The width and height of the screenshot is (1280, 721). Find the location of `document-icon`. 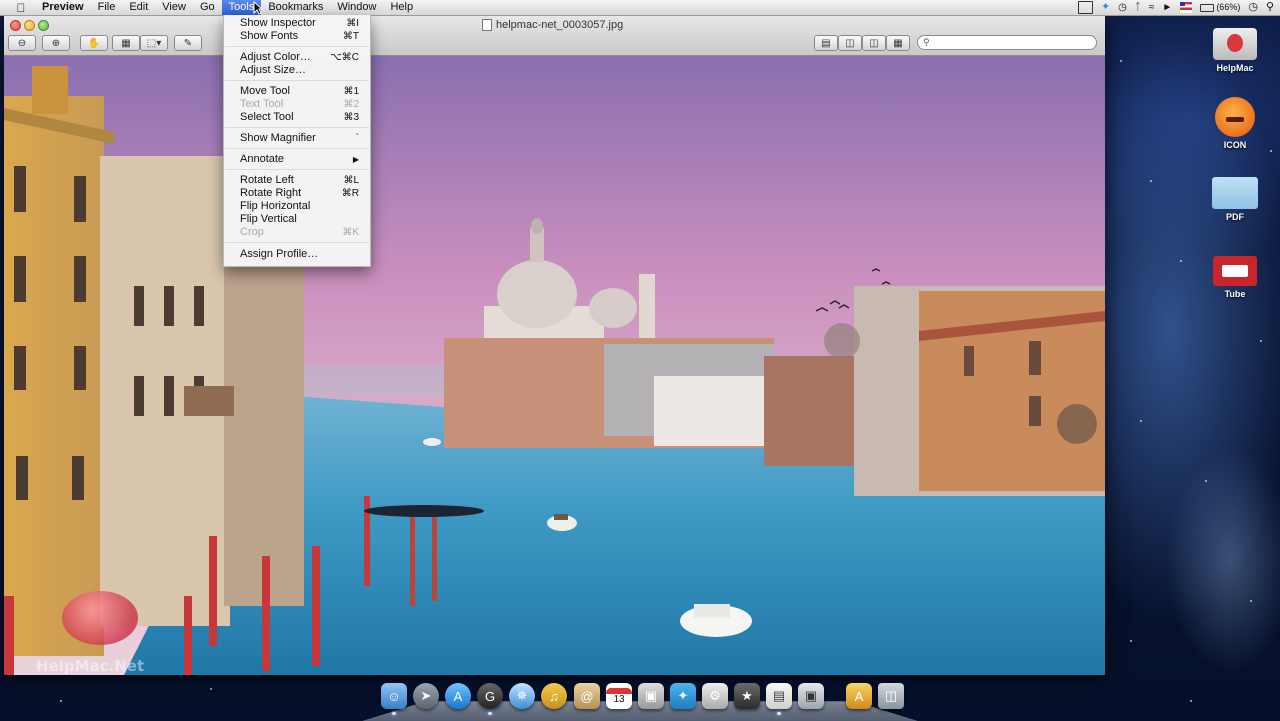

document-icon is located at coordinates (487, 25).